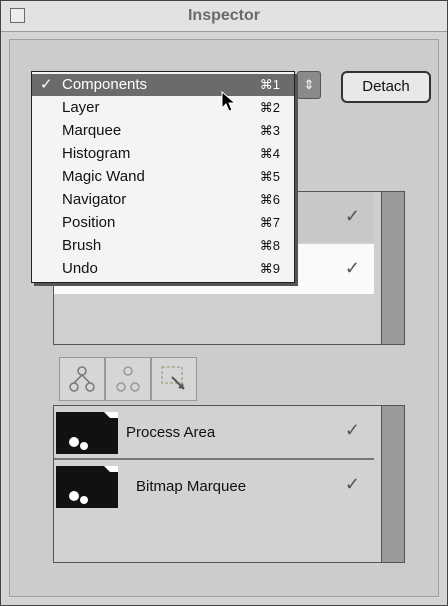 The image size is (448, 606). I want to click on menu-item-brush: Brush ⌘8, so click(163, 246).